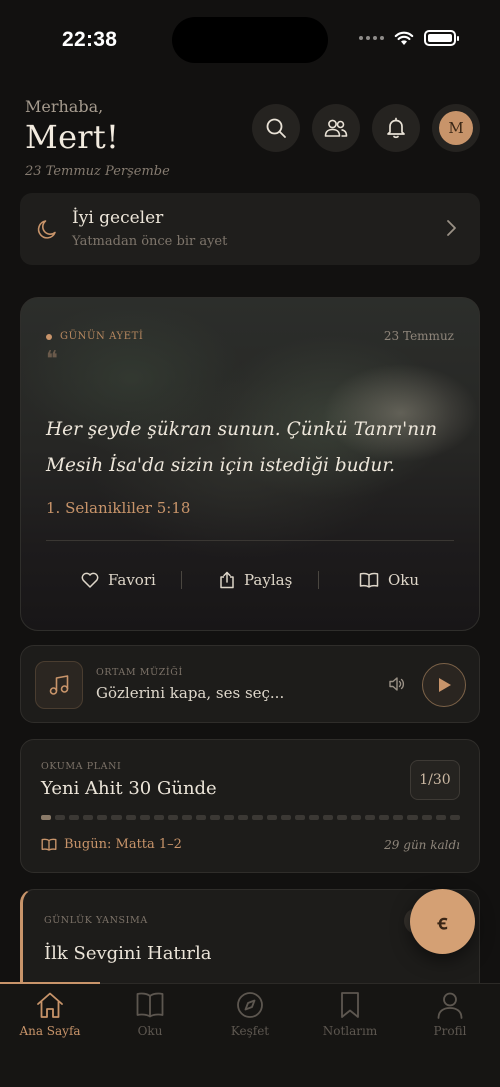 This screenshot has width=500, height=1087. What do you see at coordinates (318, 580) in the screenshot?
I see `action-separator` at bounding box center [318, 580].